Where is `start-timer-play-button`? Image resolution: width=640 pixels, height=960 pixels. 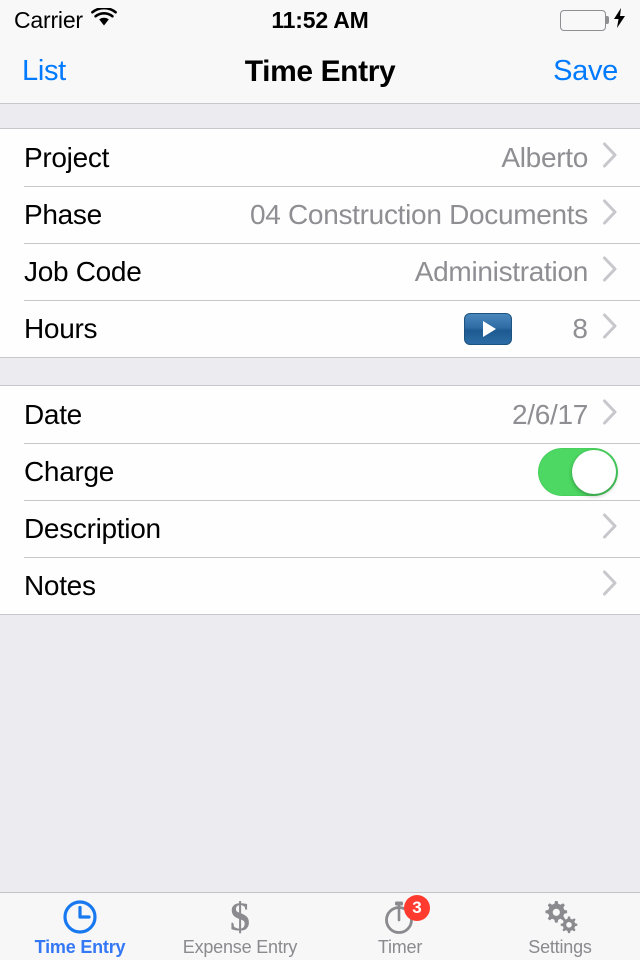
start-timer-play-button is located at coordinates (488, 328).